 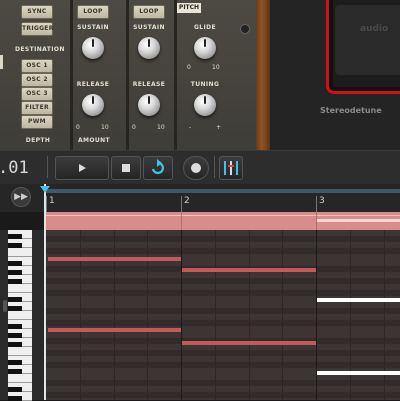 I want to click on instrument-pad, so click(x=363, y=47).